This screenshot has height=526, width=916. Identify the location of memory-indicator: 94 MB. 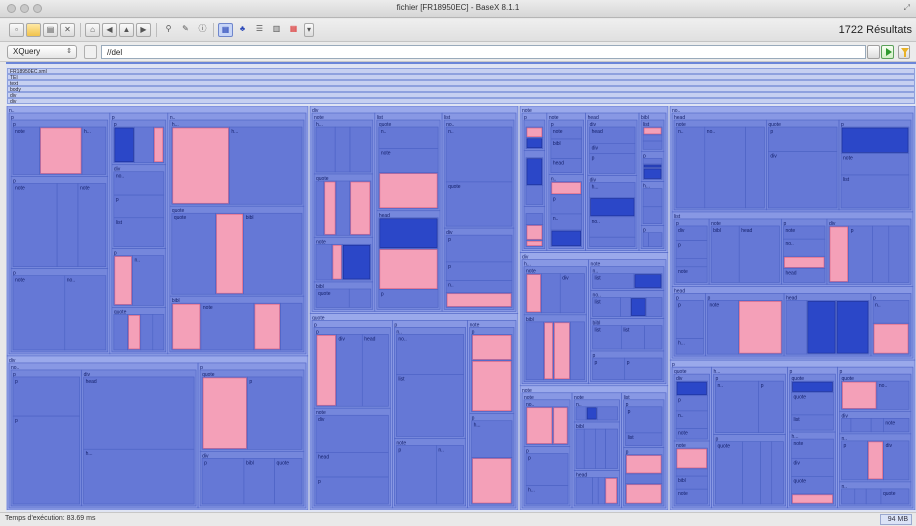
(896, 519).